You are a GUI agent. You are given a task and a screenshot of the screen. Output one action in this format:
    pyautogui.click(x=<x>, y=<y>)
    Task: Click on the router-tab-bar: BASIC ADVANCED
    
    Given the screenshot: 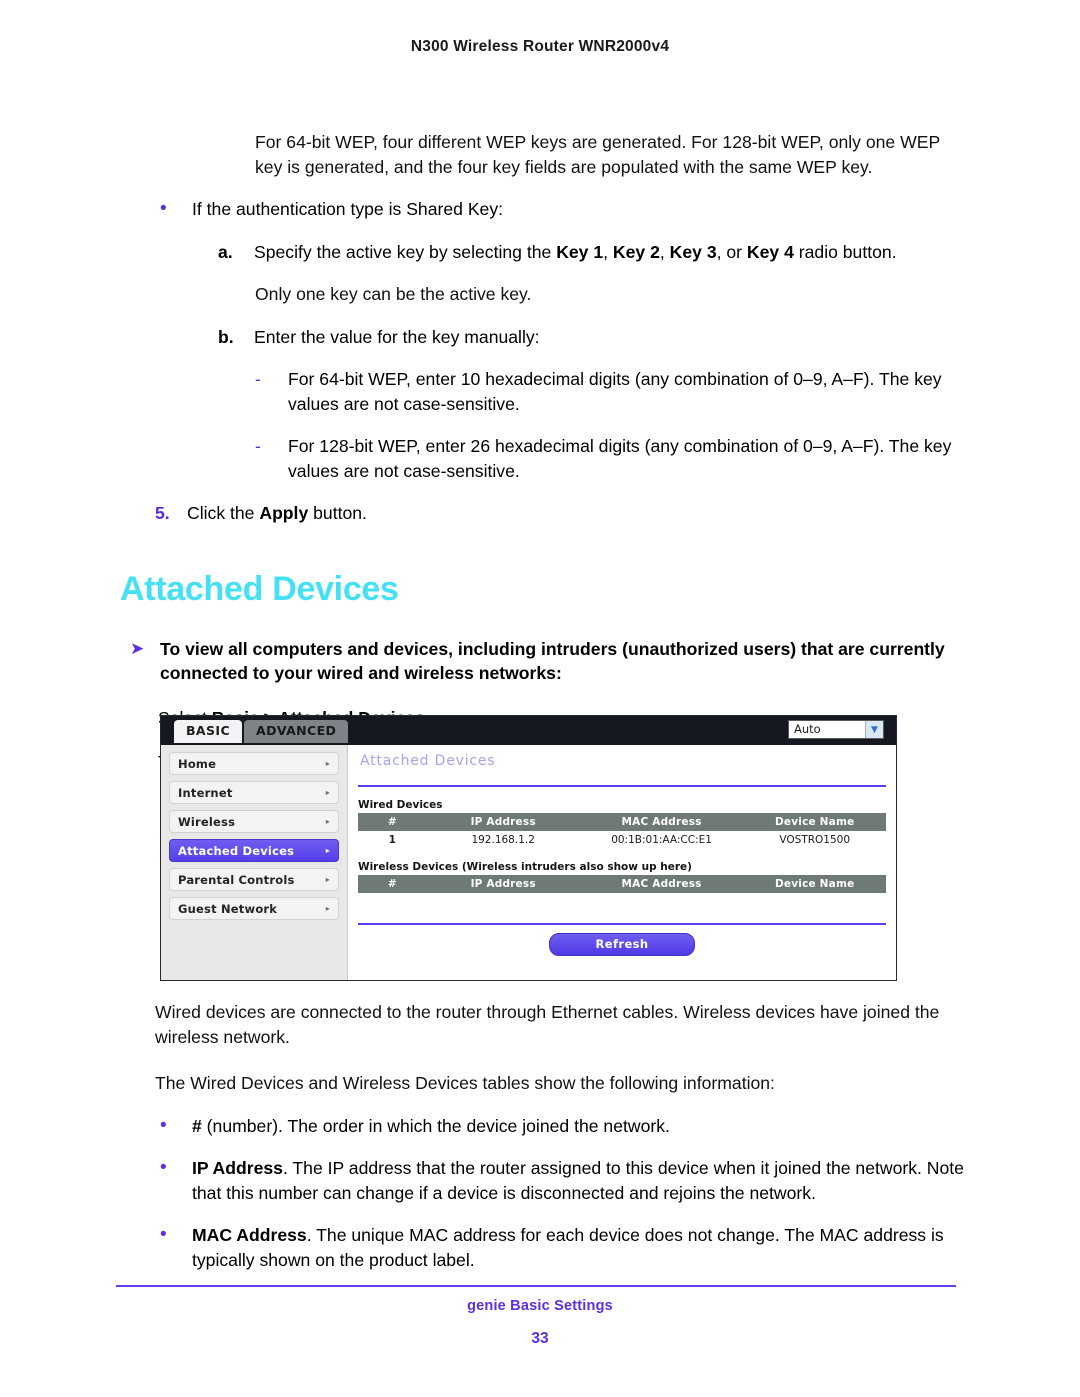 What is the action you would take?
    pyautogui.click(x=261, y=731)
    